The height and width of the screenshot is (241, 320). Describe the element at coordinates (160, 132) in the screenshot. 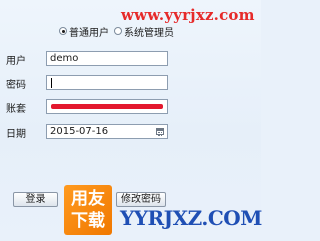

I see `calendar-icon` at that location.